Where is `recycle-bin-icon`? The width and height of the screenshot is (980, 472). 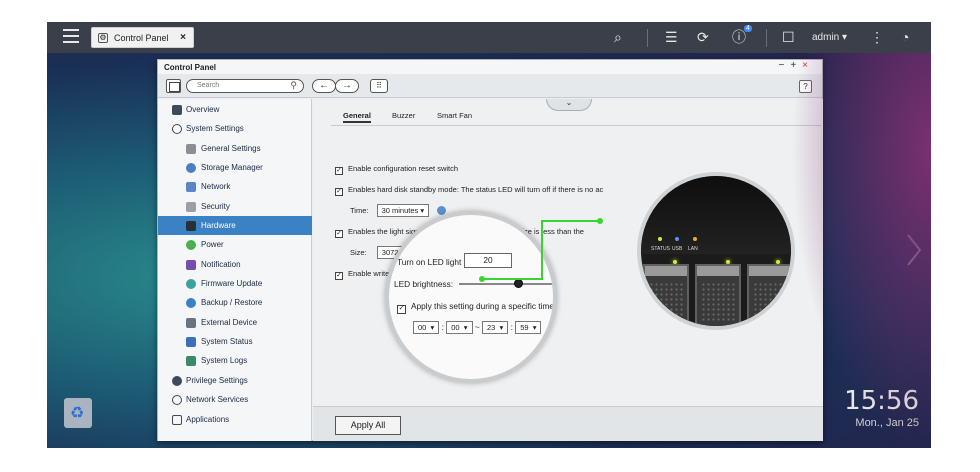 recycle-bin-icon is located at coordinates (78, 413).